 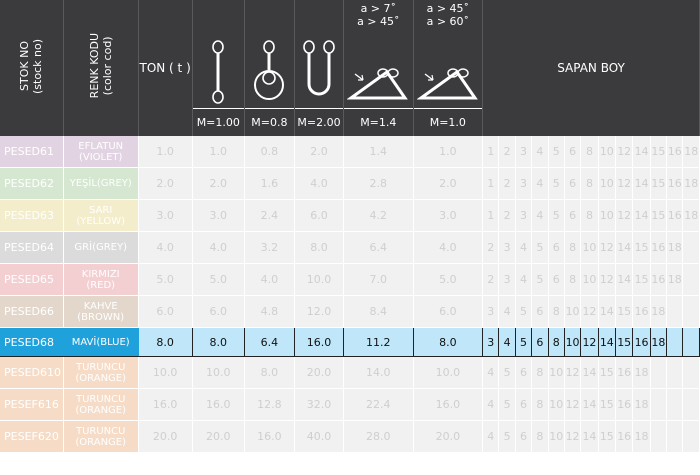 I want to click on color-code-cell: TURUNCU (ORANGE), so click(x=101, y=372).